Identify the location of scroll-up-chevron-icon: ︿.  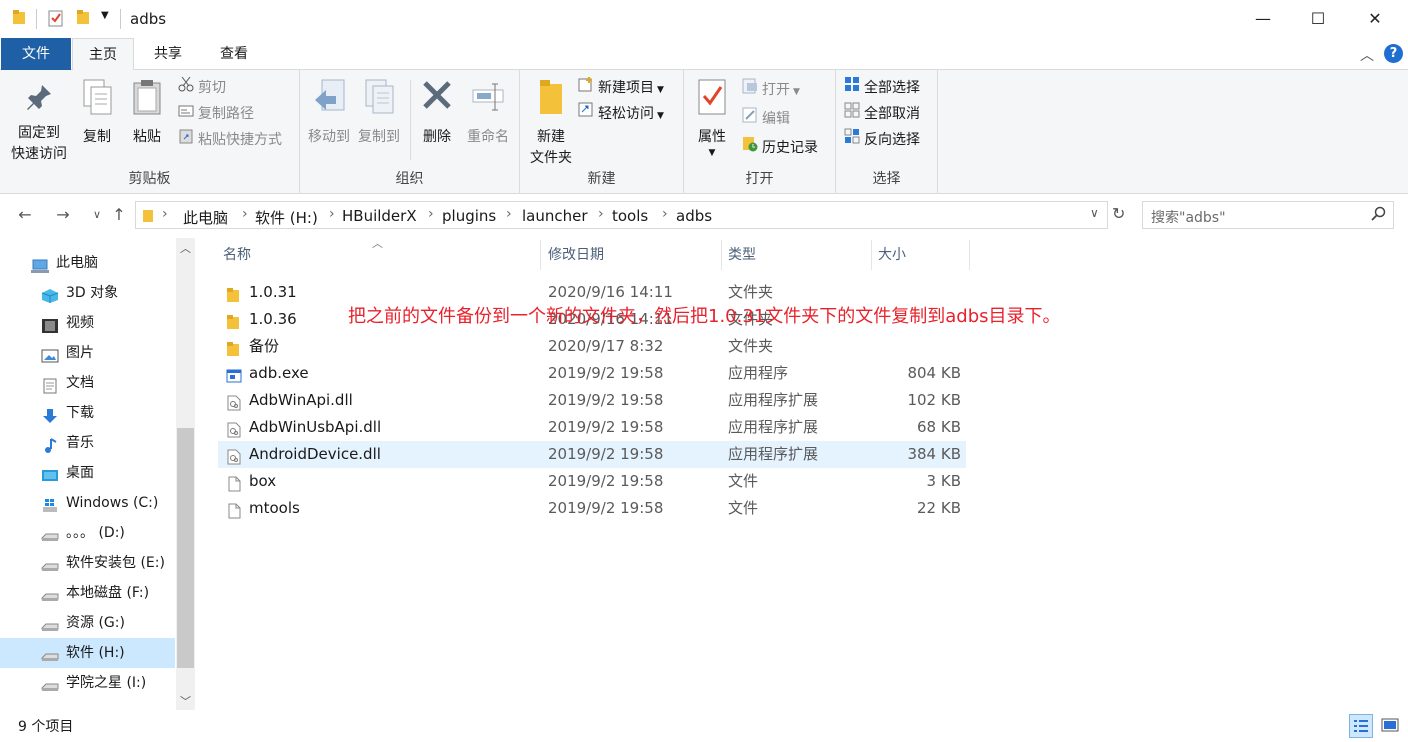
(185, 248).